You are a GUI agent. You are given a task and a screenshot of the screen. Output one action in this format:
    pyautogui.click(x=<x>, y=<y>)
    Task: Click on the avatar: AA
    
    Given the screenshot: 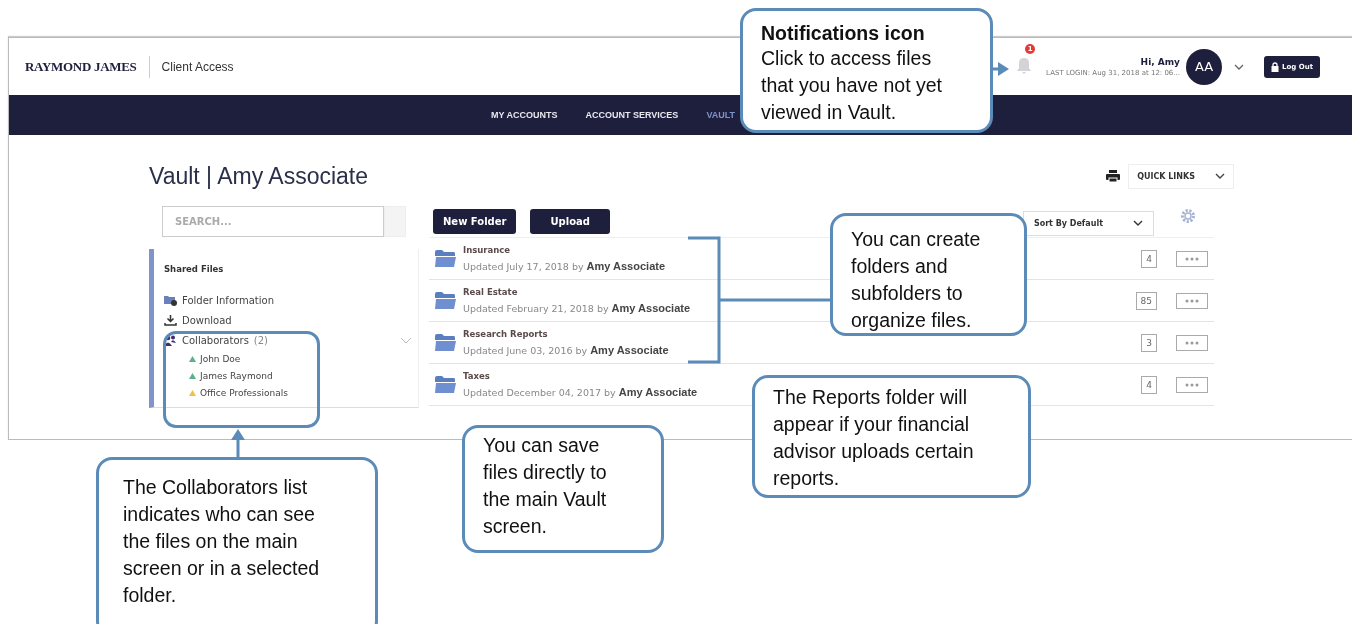 What is the action you would take?
    pyautogui.click(x=1204, y=66)
    